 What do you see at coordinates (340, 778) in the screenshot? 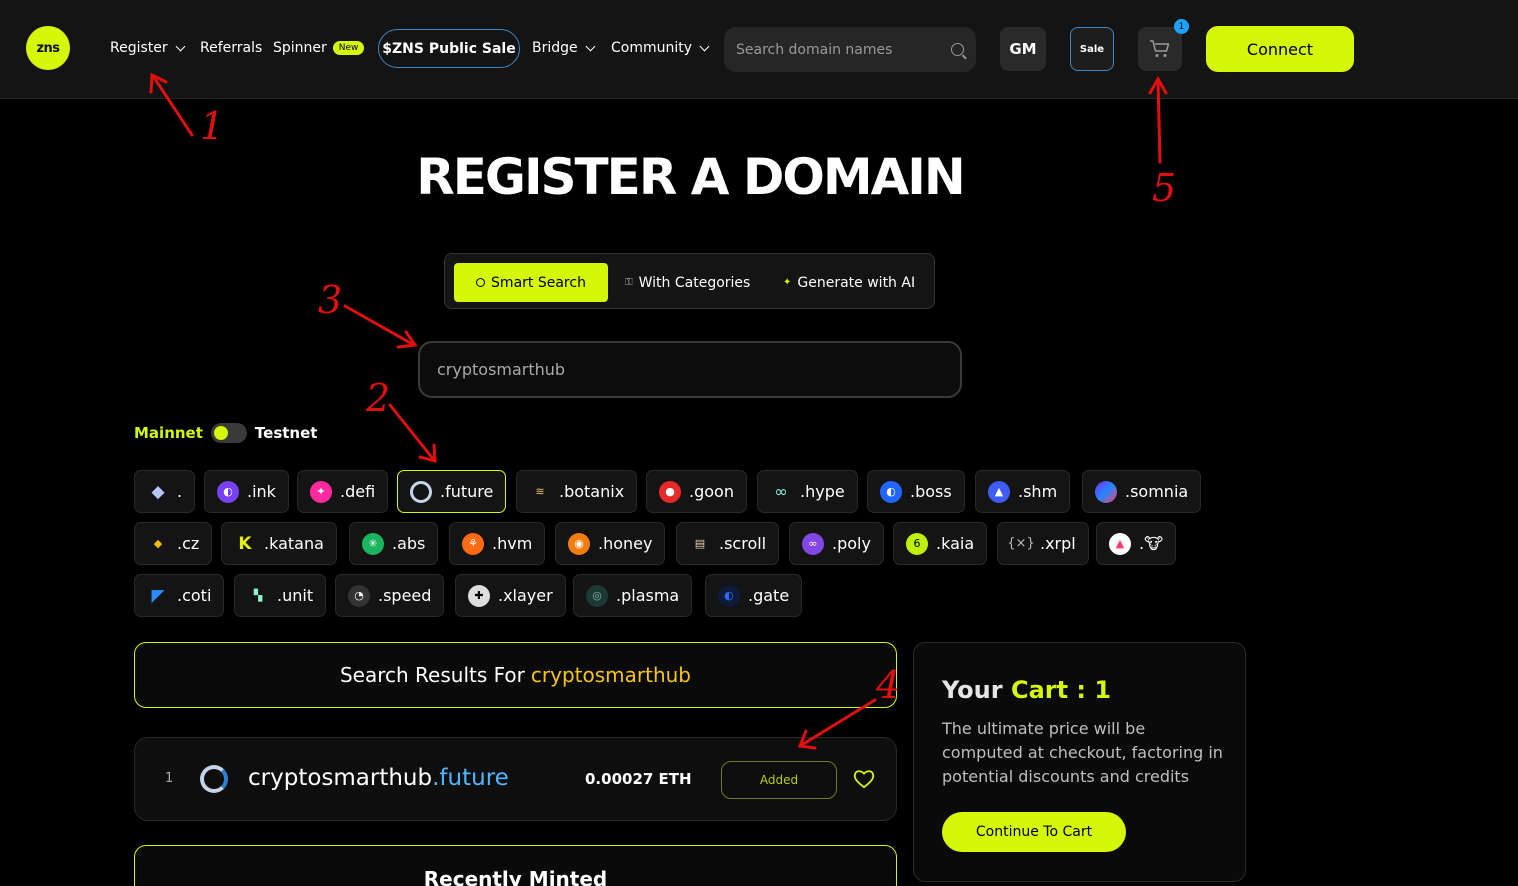
I see `result-domain-name: cryptosmarthub` at bounding box center [340, 778].